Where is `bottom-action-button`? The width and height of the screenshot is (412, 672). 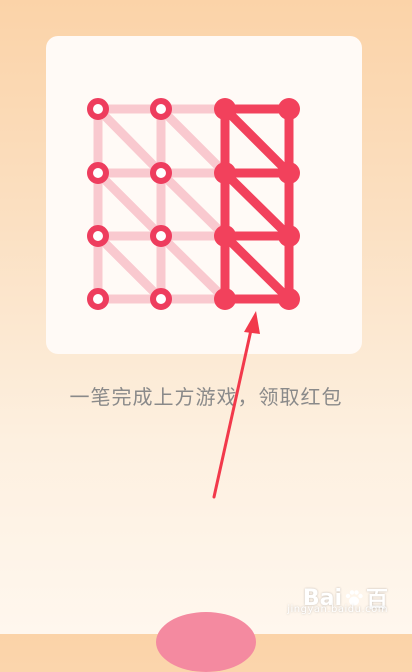
bottom-action-button is located at coordinates (206, 642).